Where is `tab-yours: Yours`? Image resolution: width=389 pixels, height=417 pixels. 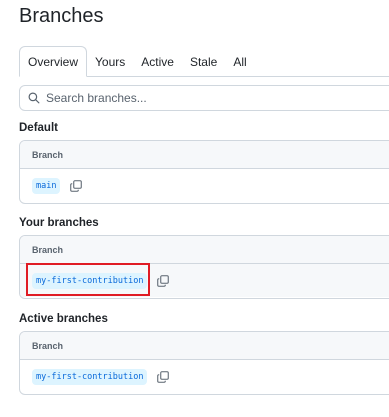 tab-yours: Yours is located at coordinates (110, 61).